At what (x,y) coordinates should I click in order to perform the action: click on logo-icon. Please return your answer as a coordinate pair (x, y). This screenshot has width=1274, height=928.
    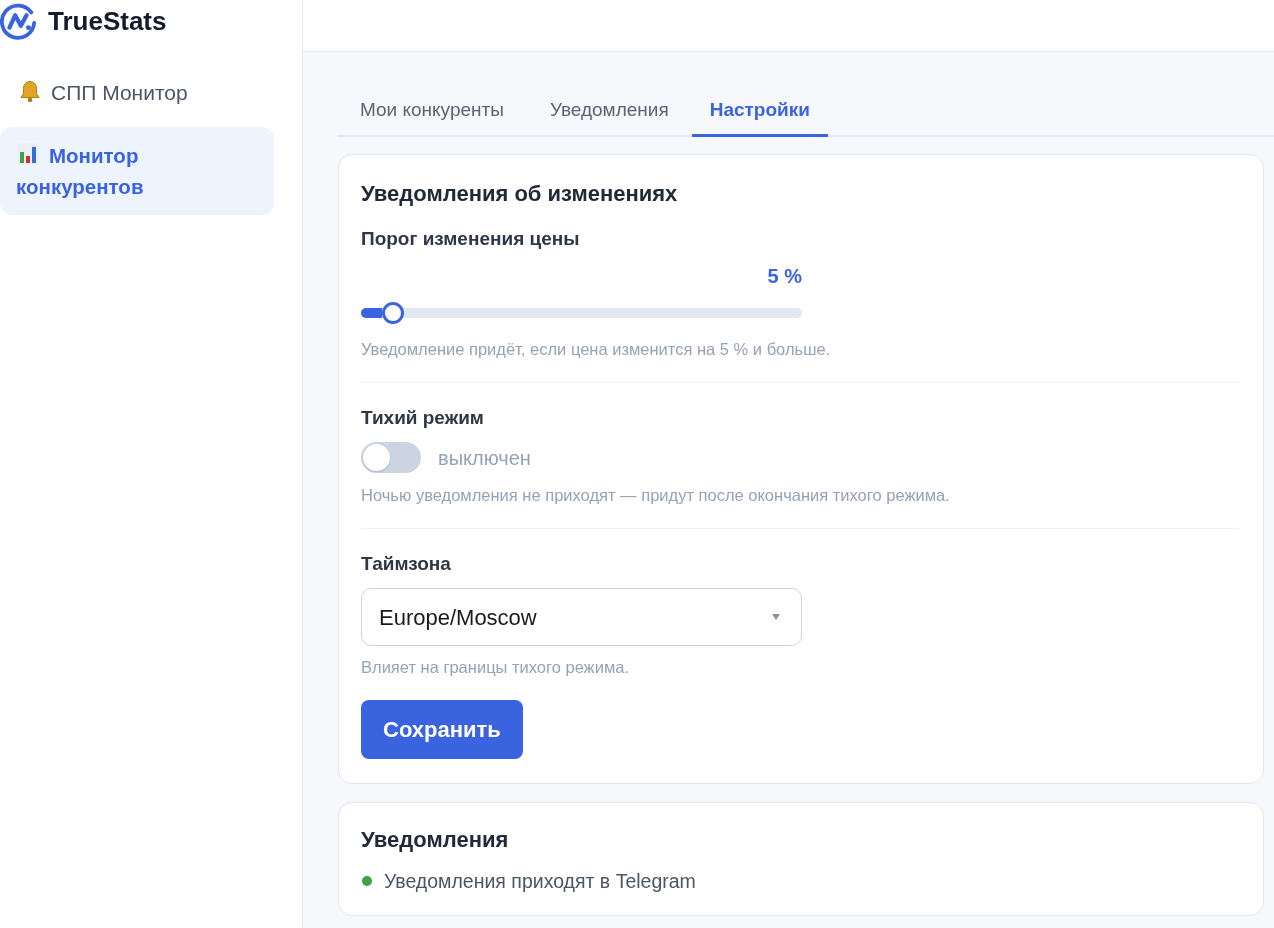
    Looking at the image, I should click on (18, 21).